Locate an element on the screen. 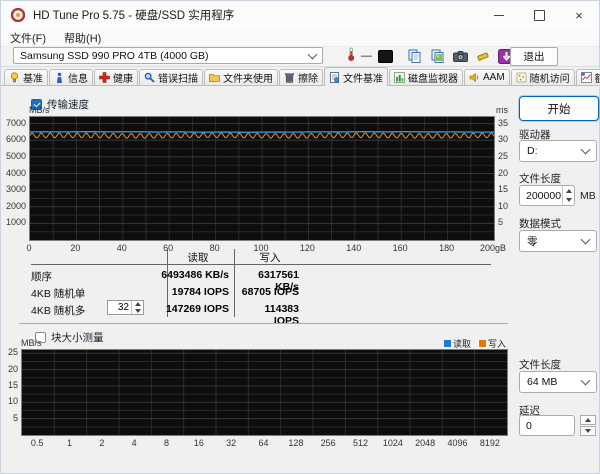 This screenshot has height=474, width=600. toolbar-buttons is located at coordinates (460, 56).